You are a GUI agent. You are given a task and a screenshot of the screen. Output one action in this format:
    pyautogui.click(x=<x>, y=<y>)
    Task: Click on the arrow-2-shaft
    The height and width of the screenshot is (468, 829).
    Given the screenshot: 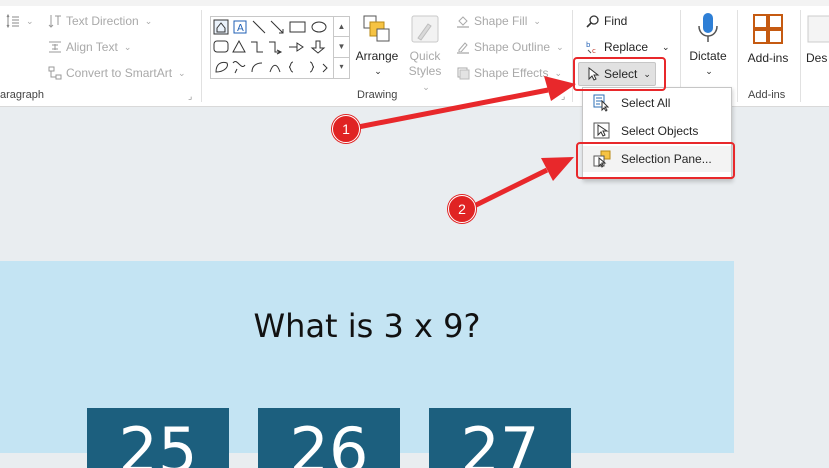 What is the action you would take?
    pyautogui.click(x=509, y=188)
    